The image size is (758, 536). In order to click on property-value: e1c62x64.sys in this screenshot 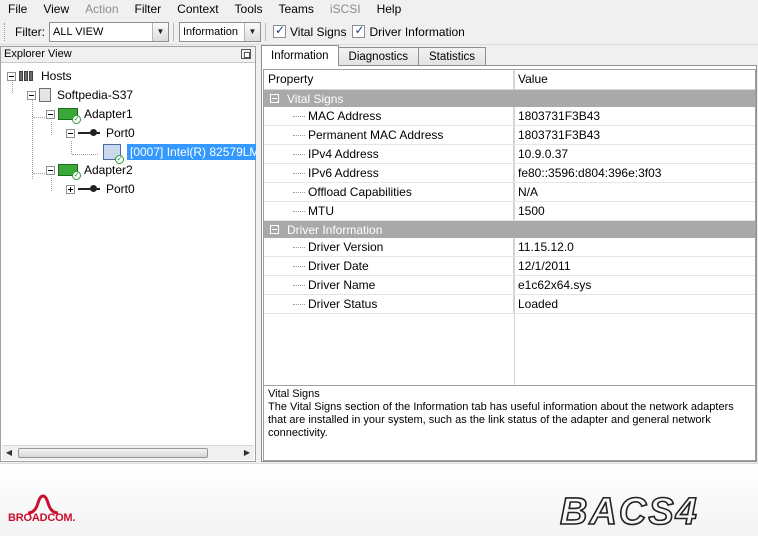, I will do `click(555, 285)`.